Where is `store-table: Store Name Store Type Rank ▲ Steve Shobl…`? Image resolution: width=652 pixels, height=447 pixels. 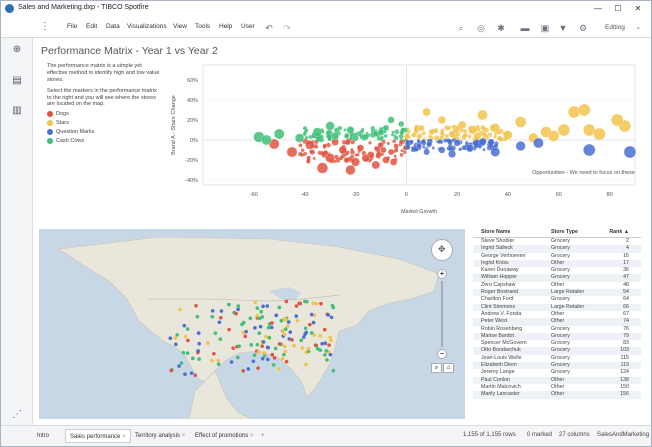 store-table: Store Name Store Type Rank ▲ Steve Shobl… is located at coordinates (557, 324).